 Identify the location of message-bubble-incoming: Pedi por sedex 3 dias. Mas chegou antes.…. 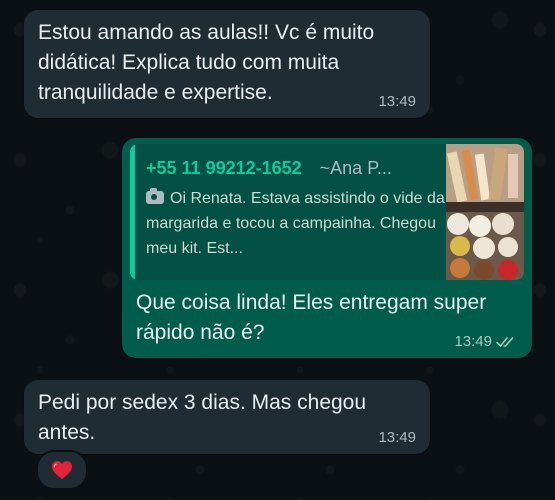
(227, 417).